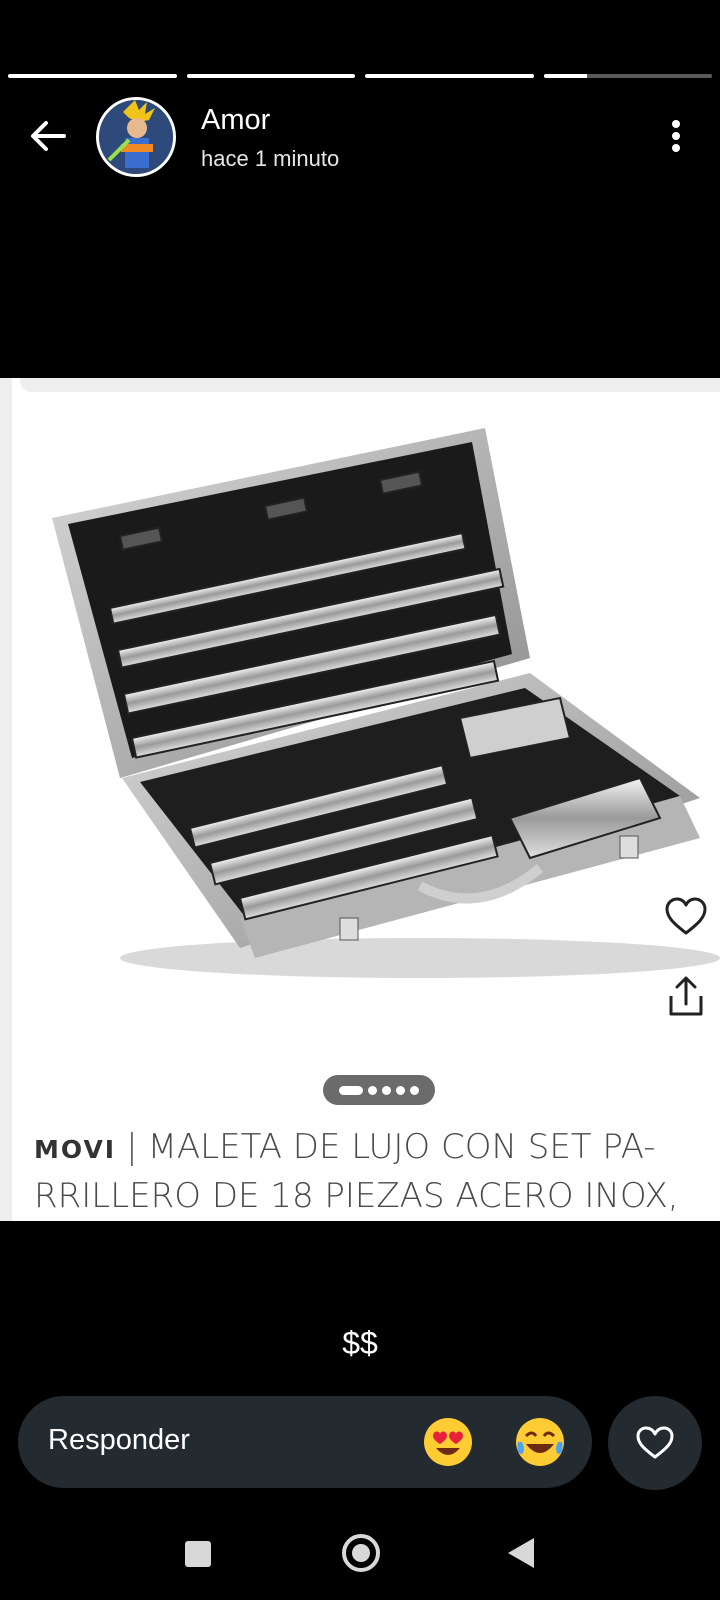  I want to click on nav-back-button, so click(521, 1555).